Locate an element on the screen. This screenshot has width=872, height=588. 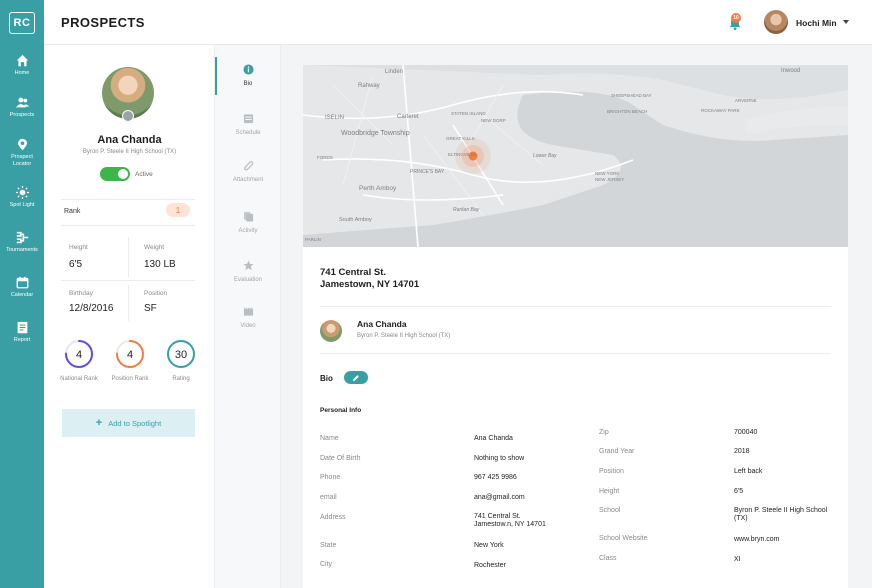
map-label: Raritan Bay is located at coordinates (466, 210).